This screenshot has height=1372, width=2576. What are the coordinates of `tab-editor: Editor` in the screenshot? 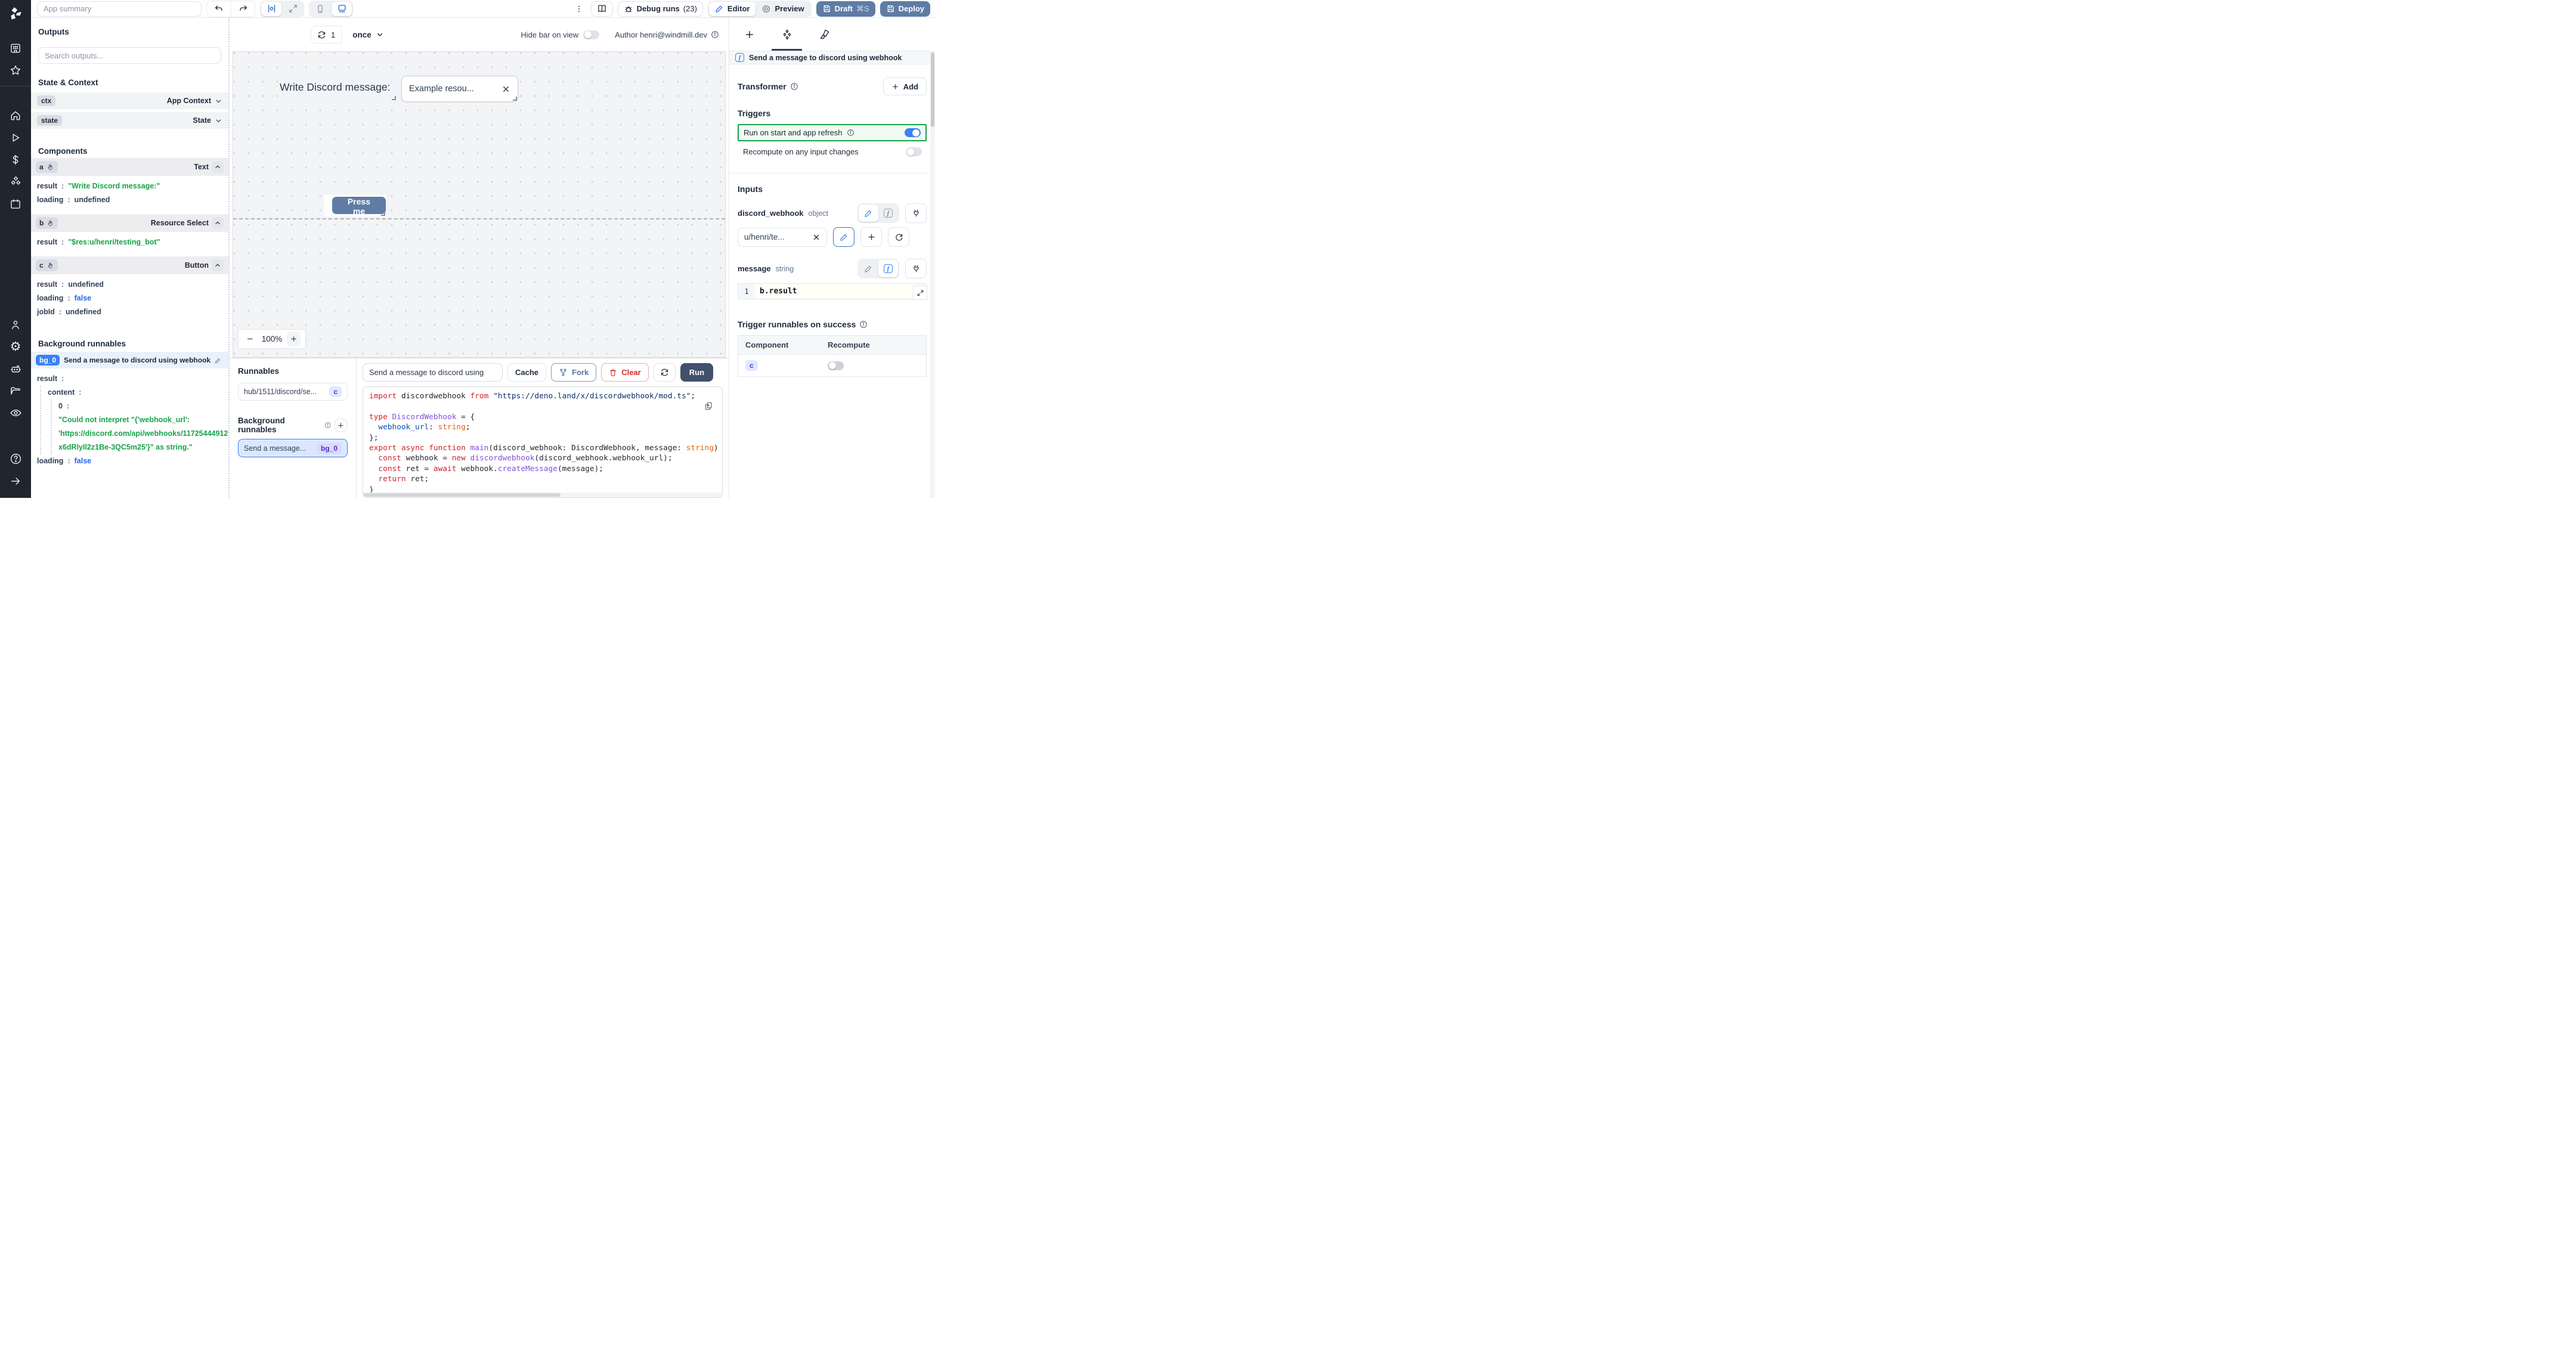 It's located at (732, 8).